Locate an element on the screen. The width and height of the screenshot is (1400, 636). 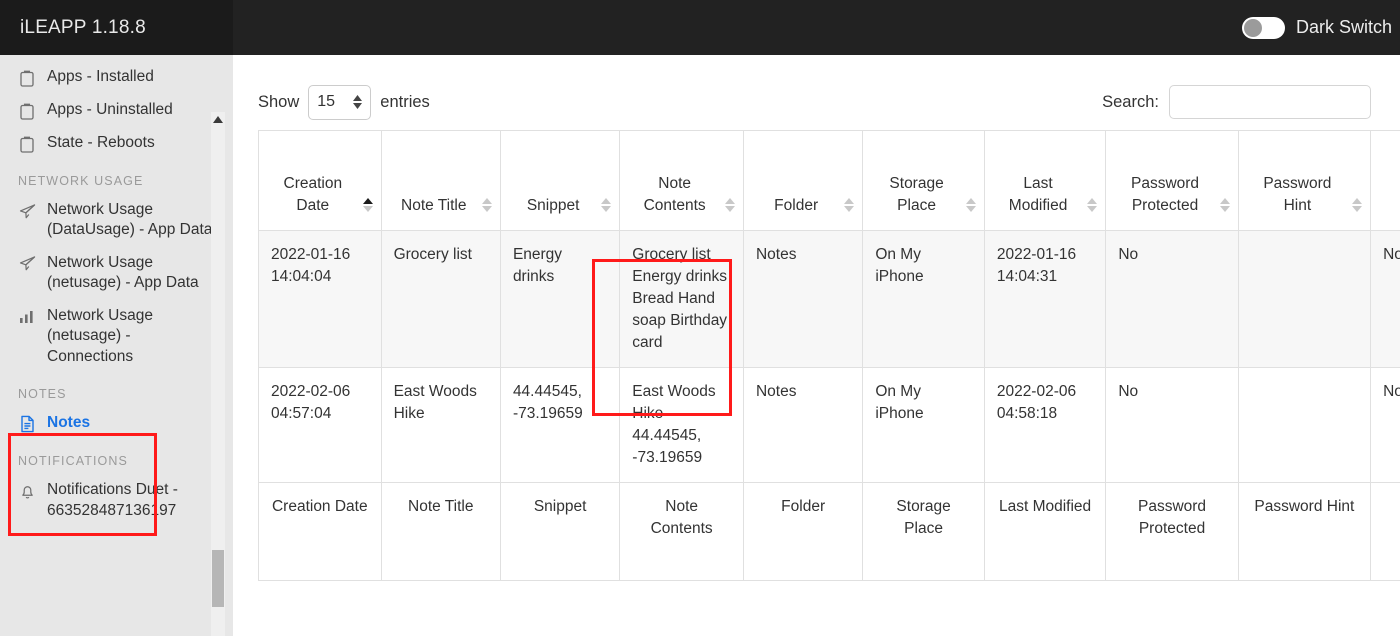
column-header-folder: Folder is located at coordinates (803, 180).